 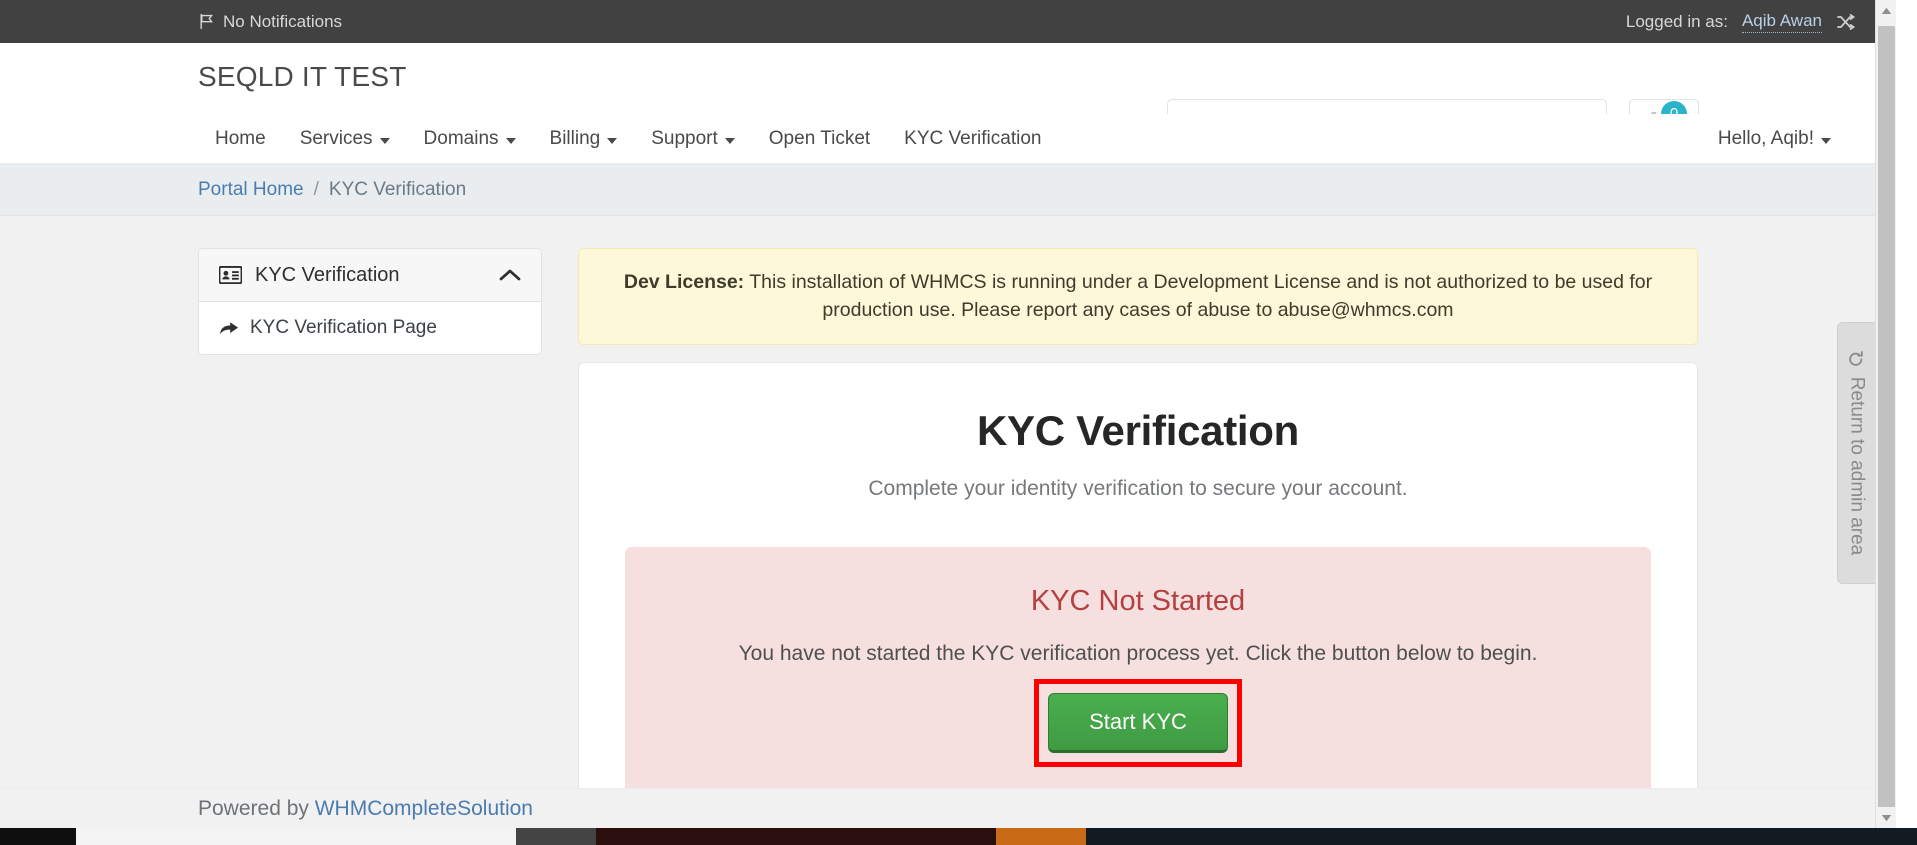 I want to click on breadcrumb-portal-home: Portal Home, so click(x=251, y=190).